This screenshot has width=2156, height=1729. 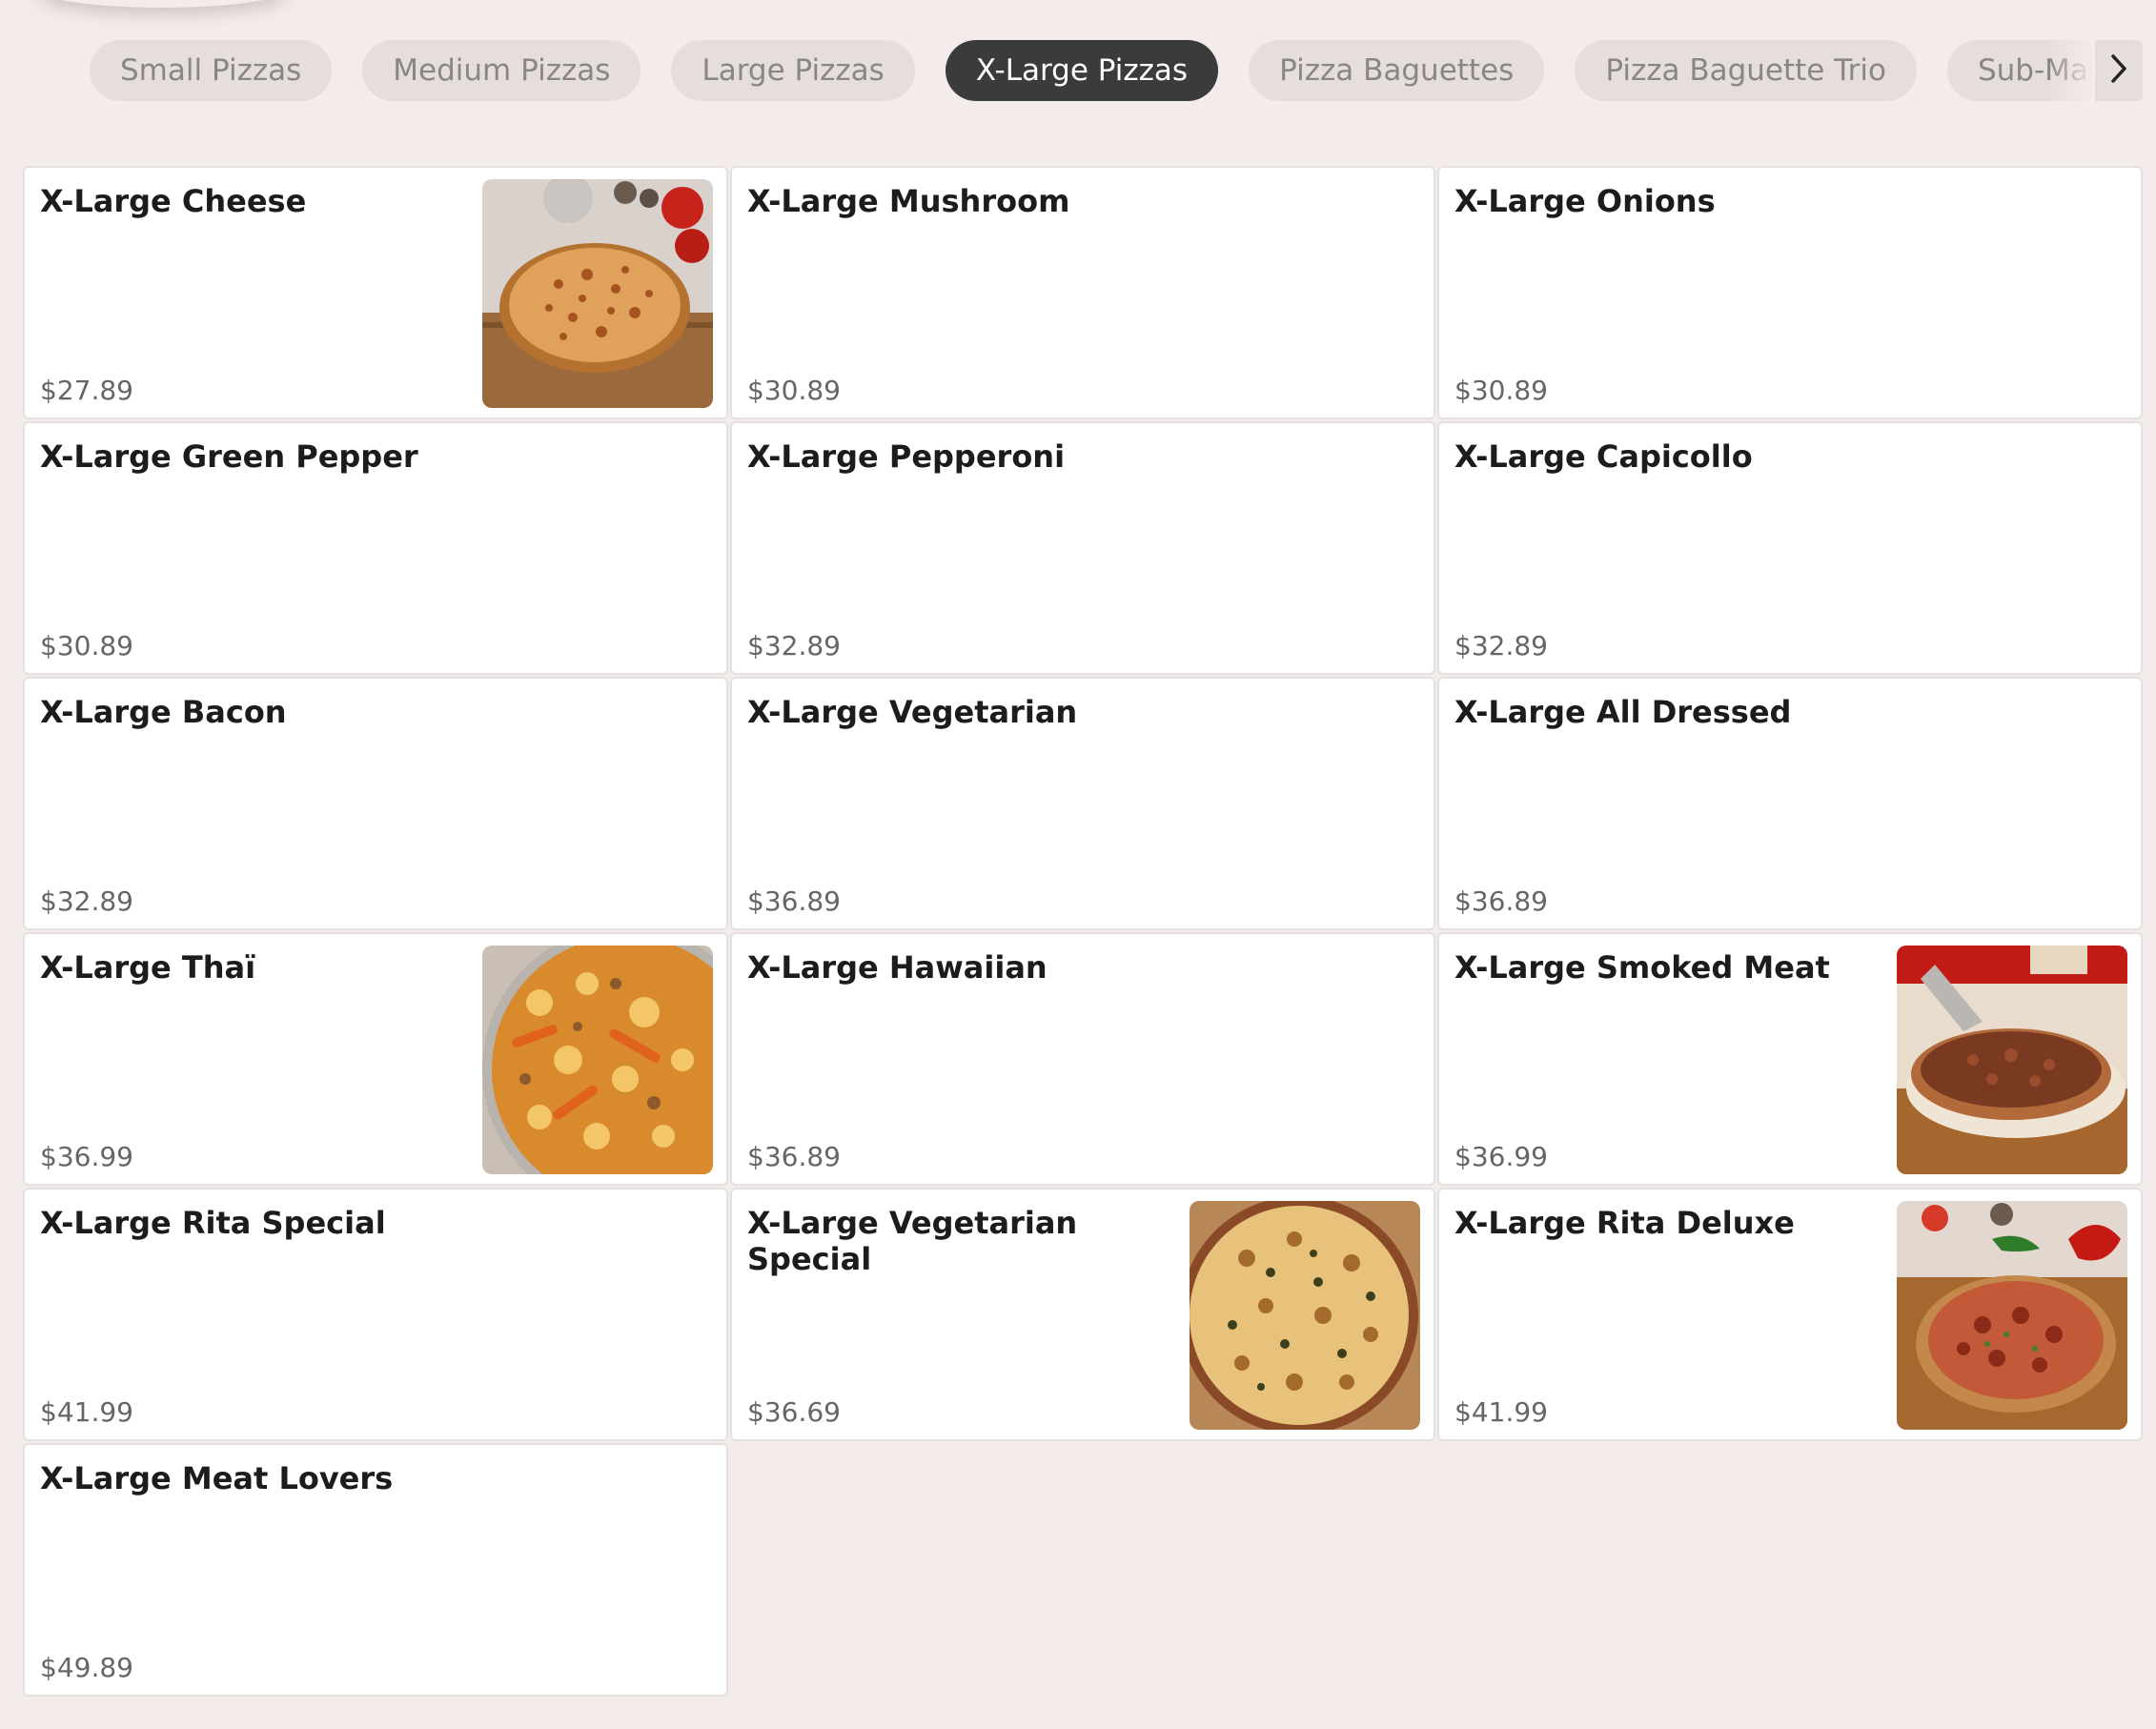 I want to click on menu-item-card: X-Large Capicollo $32.89, so click(x=1790, y=548).